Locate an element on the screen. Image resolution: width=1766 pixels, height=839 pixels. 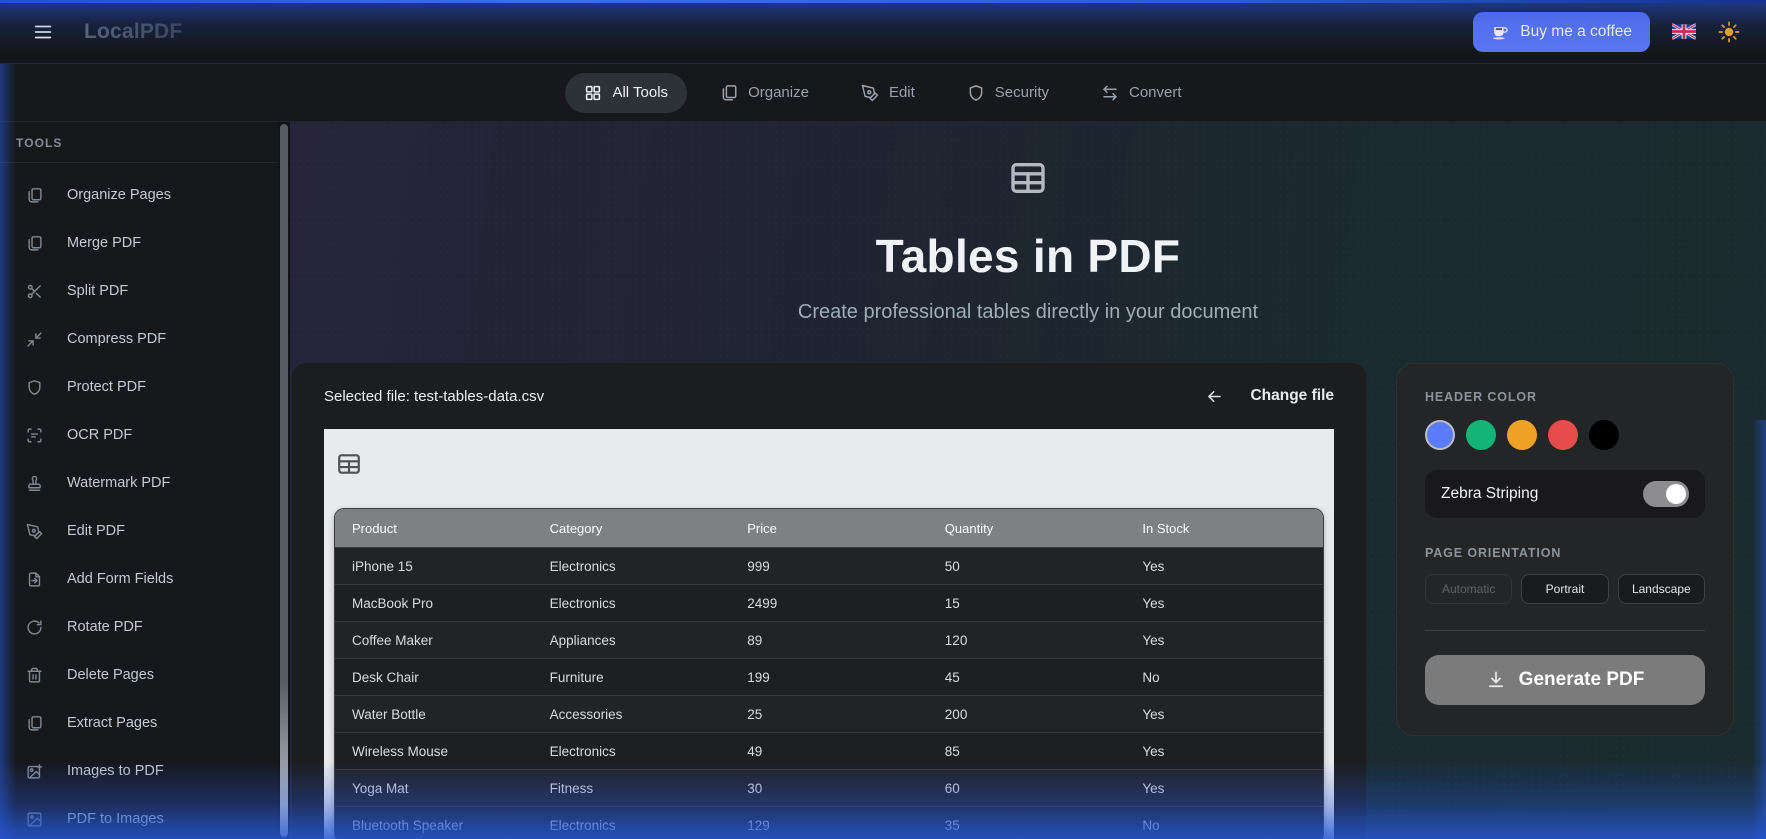
cell-price: 199 is located at coordinates (758, 677).